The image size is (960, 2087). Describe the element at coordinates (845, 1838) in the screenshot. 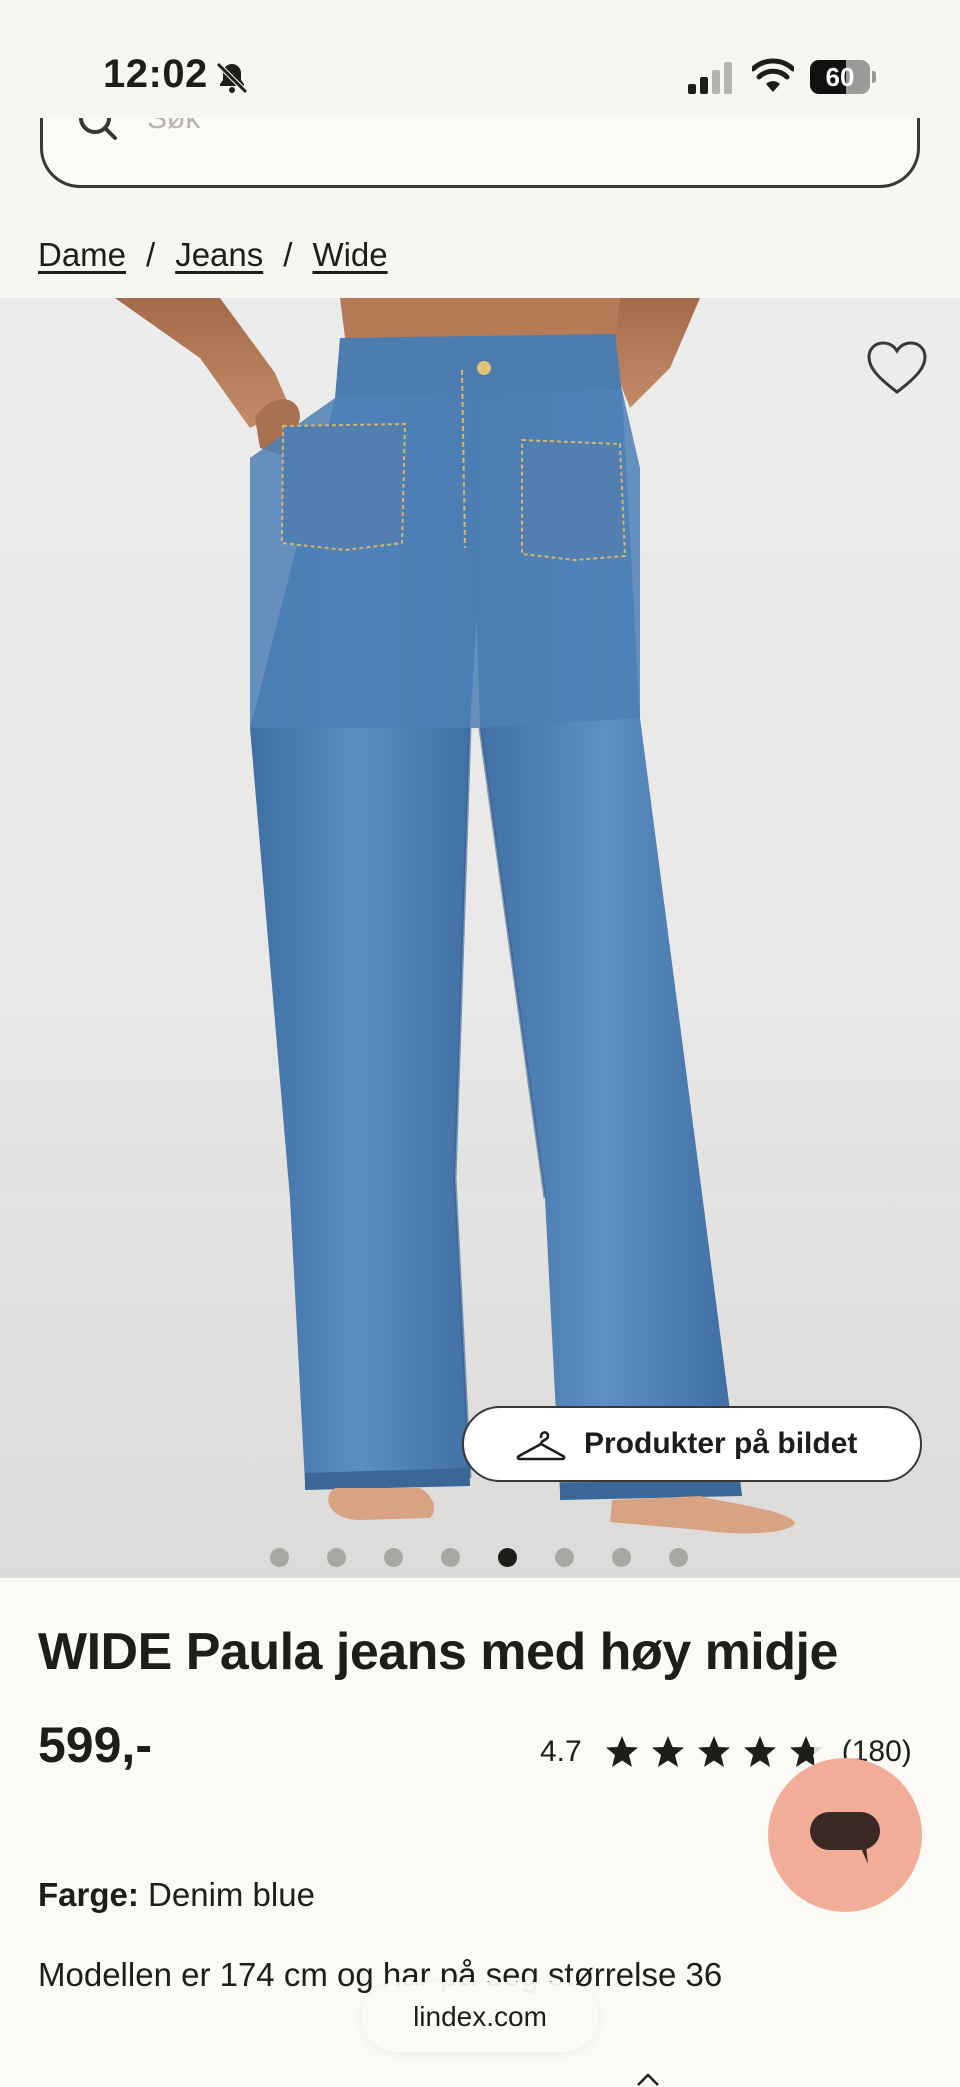

I see `chat-icon` at that location.